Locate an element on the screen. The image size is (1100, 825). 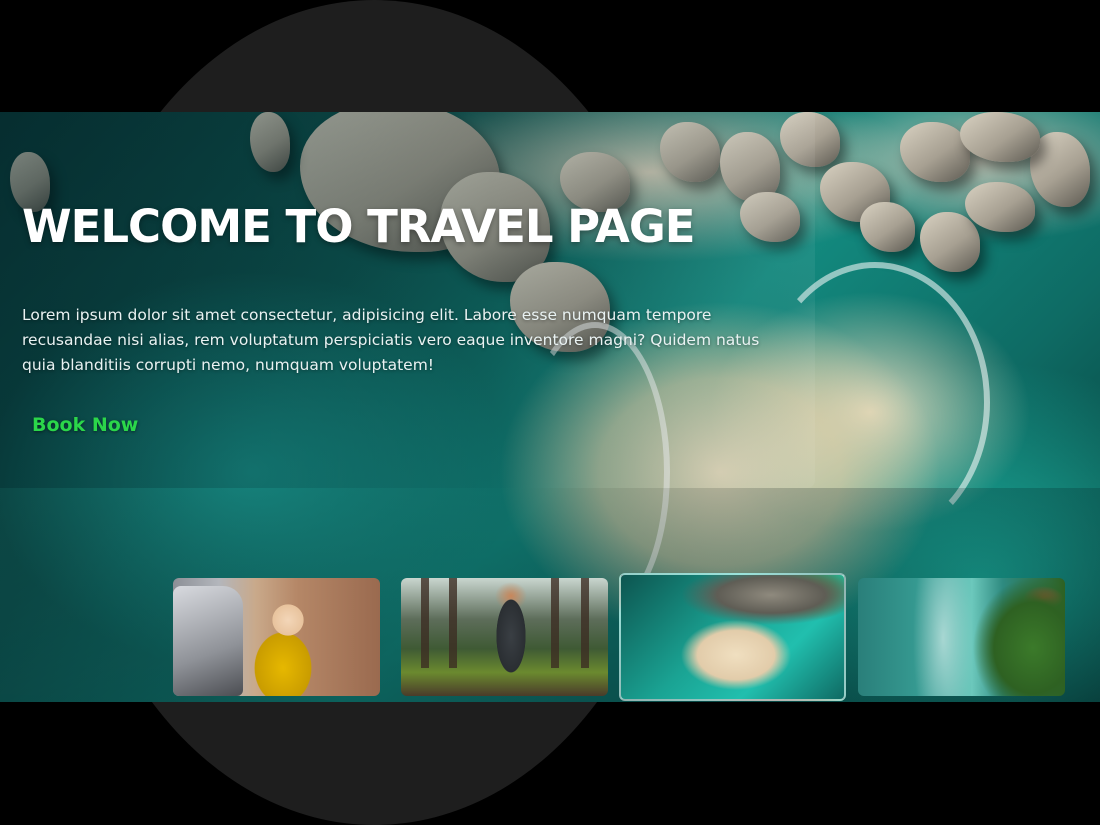
thumbnail-aerial-beach is located at coordinates (732, 637).